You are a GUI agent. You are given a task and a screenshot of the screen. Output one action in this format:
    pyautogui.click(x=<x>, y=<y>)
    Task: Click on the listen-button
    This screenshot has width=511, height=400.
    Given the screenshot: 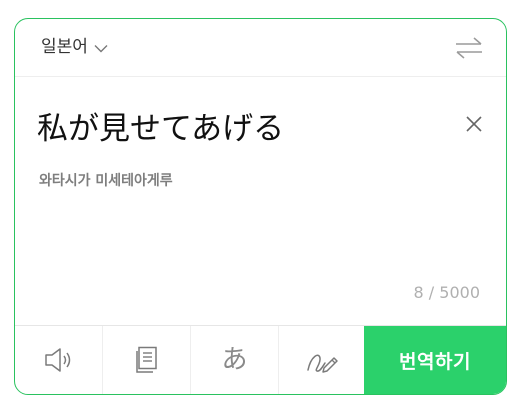 What is the action you would take?
    pyautogui.click(x=59, y=360)
    